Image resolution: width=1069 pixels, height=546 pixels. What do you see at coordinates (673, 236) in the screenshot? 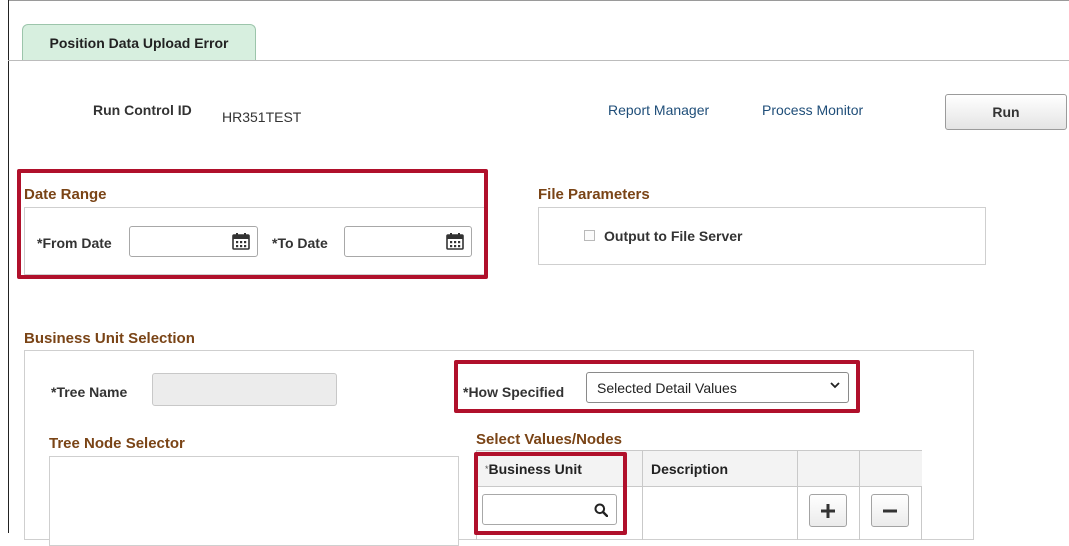
I see `output-to-file-server-label: Output to File Server` at bounding box center [673, 236].